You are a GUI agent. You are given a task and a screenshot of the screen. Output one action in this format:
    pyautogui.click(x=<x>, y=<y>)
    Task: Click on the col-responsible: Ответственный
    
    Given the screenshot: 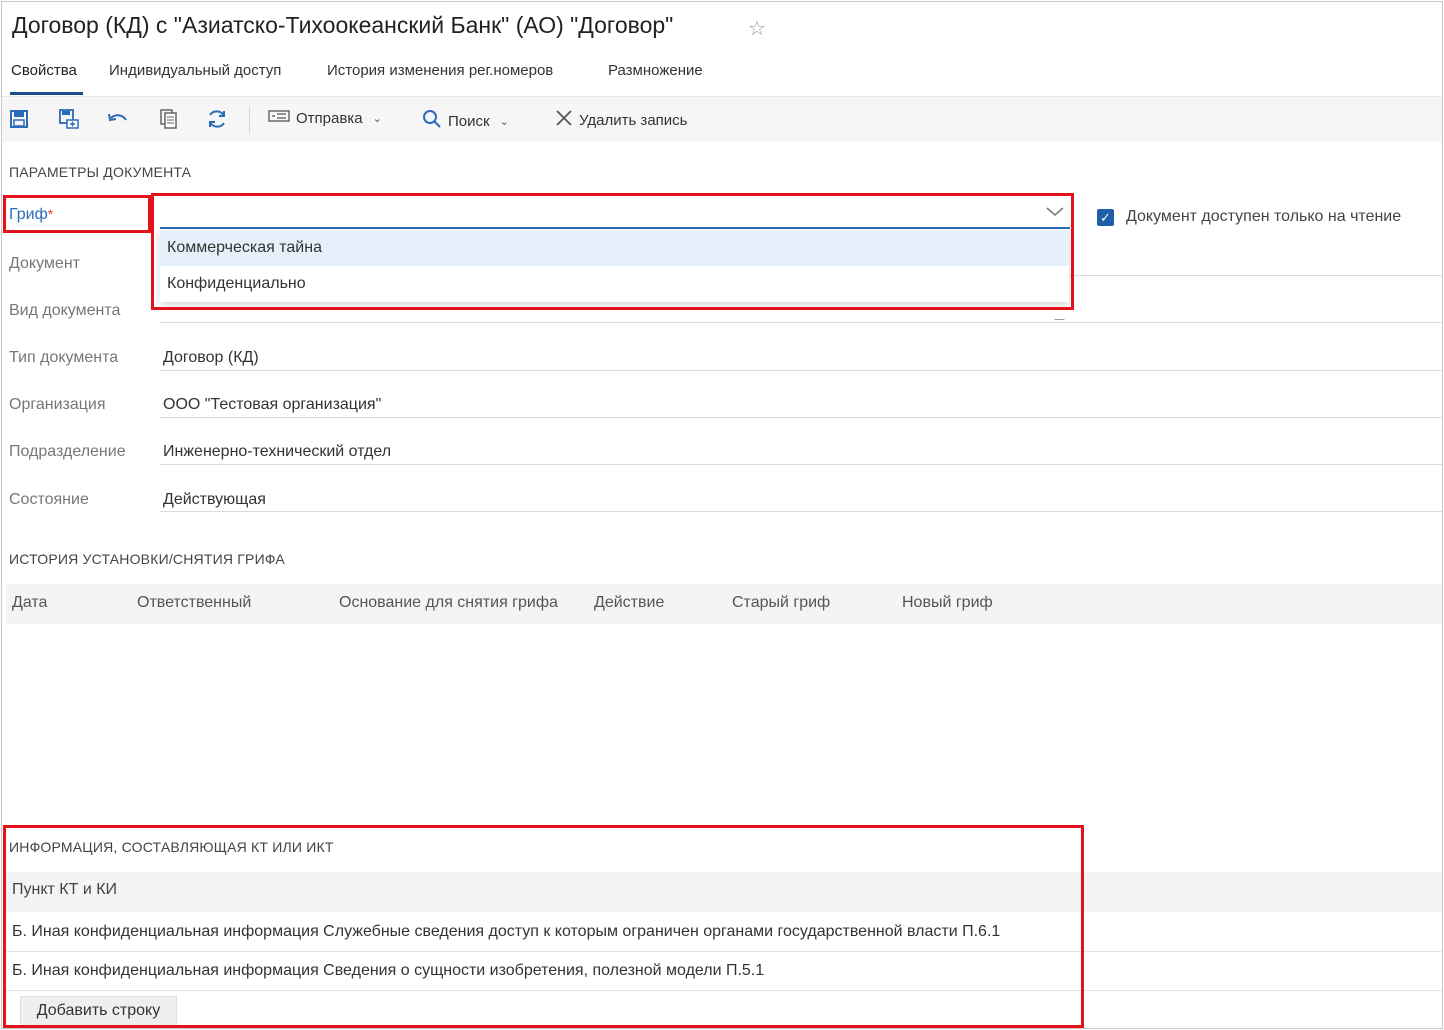 What is the action you would take?
    pyautogui.click(x=194, y=603)
    